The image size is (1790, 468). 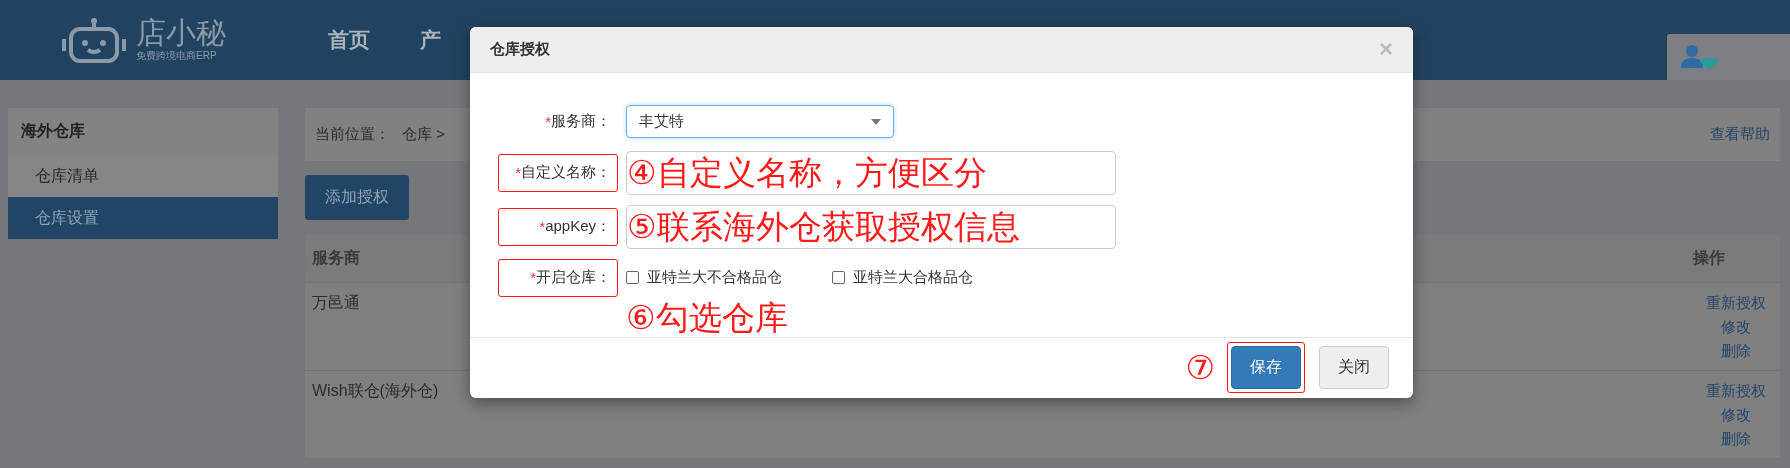 I want to click on dialog-title: 仓库授权, so click(x=520, y=49).